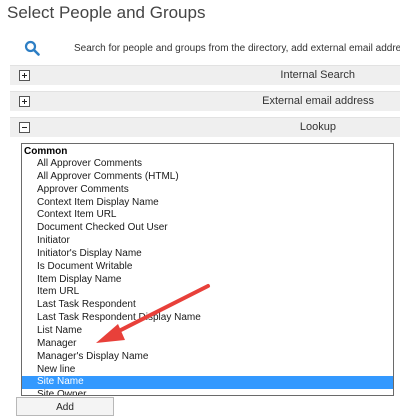 The width and height of the screenshot is (400, 417). I want to click on list-item: List Name, so click(207, 331).